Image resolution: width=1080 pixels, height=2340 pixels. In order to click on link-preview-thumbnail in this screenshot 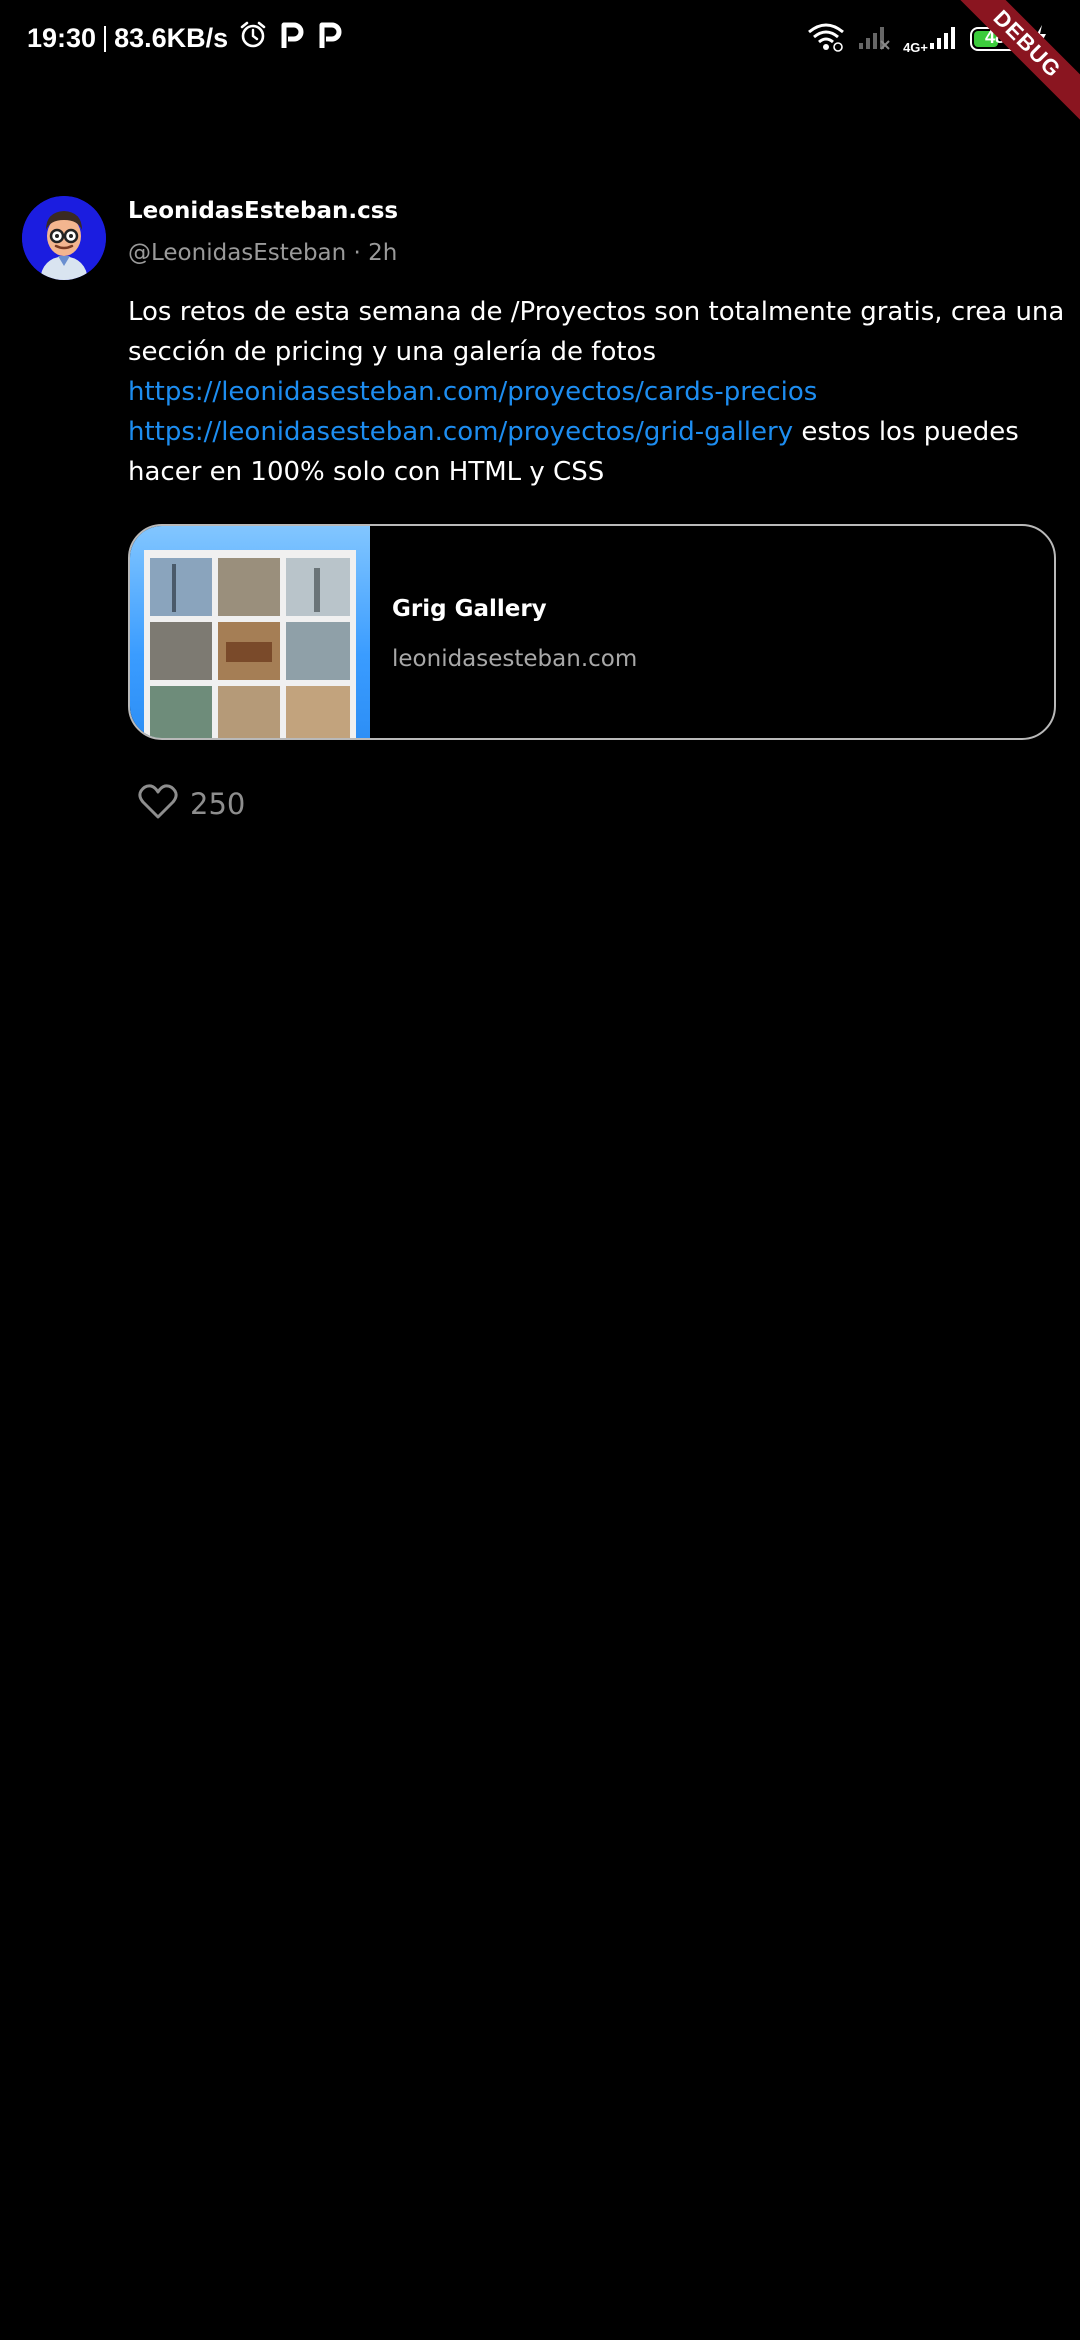, I will do `click(250, 632)`.